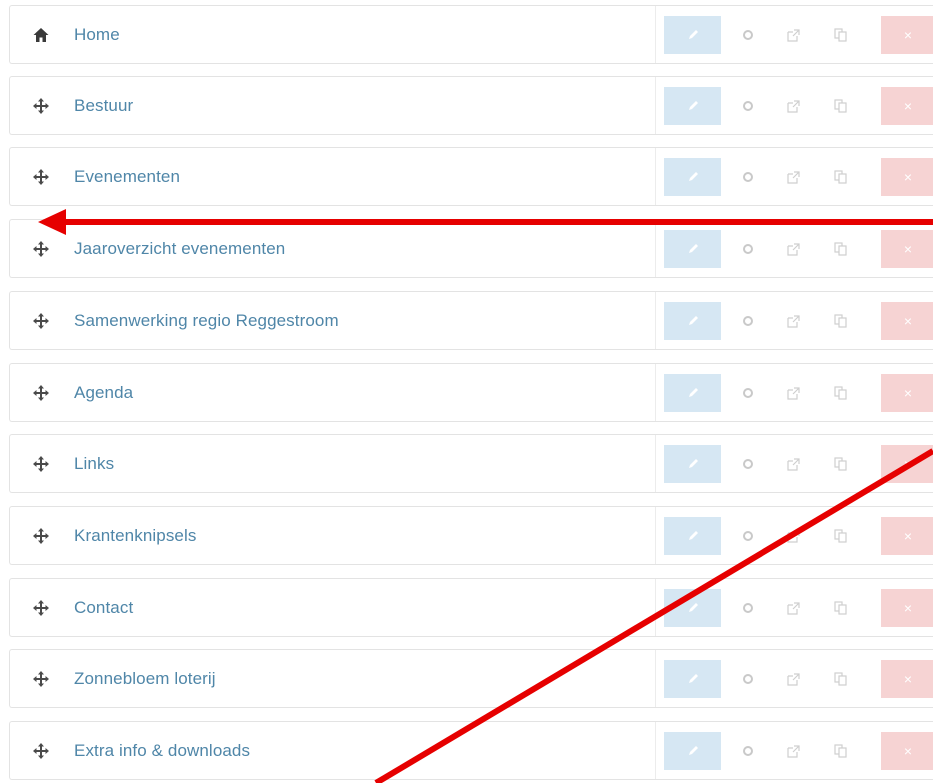  What do you see at coordinates (97, 35) in the screenshot?
I see `menu-item-label: Home` at bounding box center [97, 35].